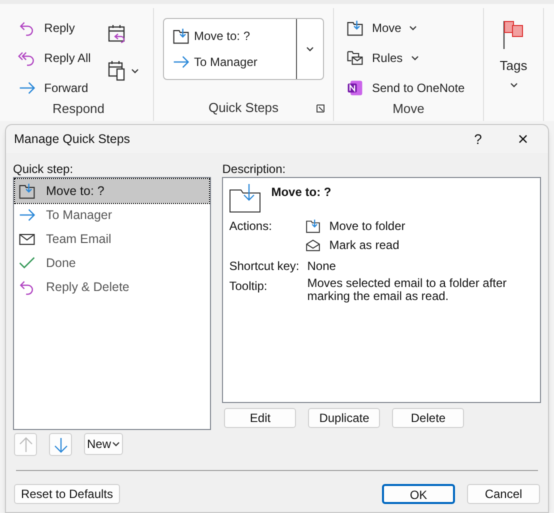 The image size is (554, 513). I want to click on group-label: Quick Steps, so click(243, 107).